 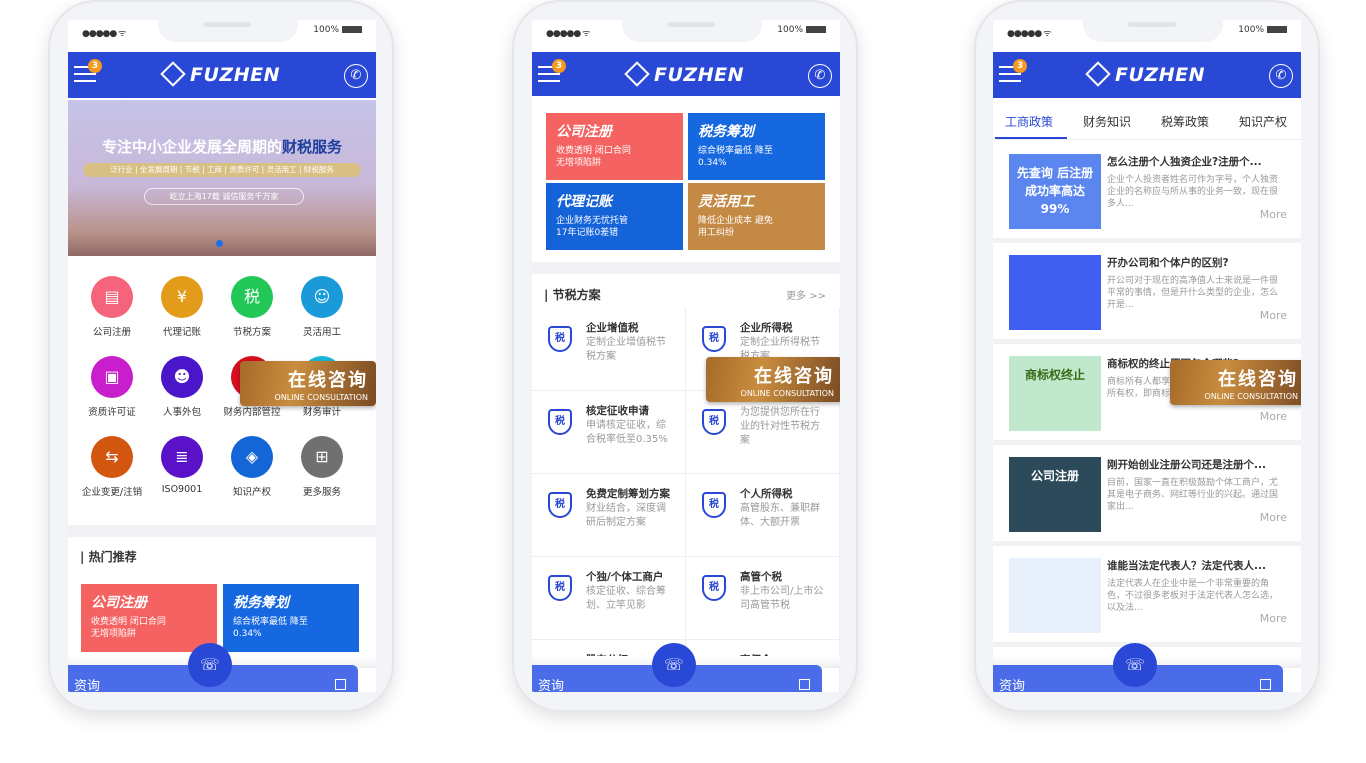 I want to click on service-12: ⊞ 更多服务, so click(x=322, y=467).